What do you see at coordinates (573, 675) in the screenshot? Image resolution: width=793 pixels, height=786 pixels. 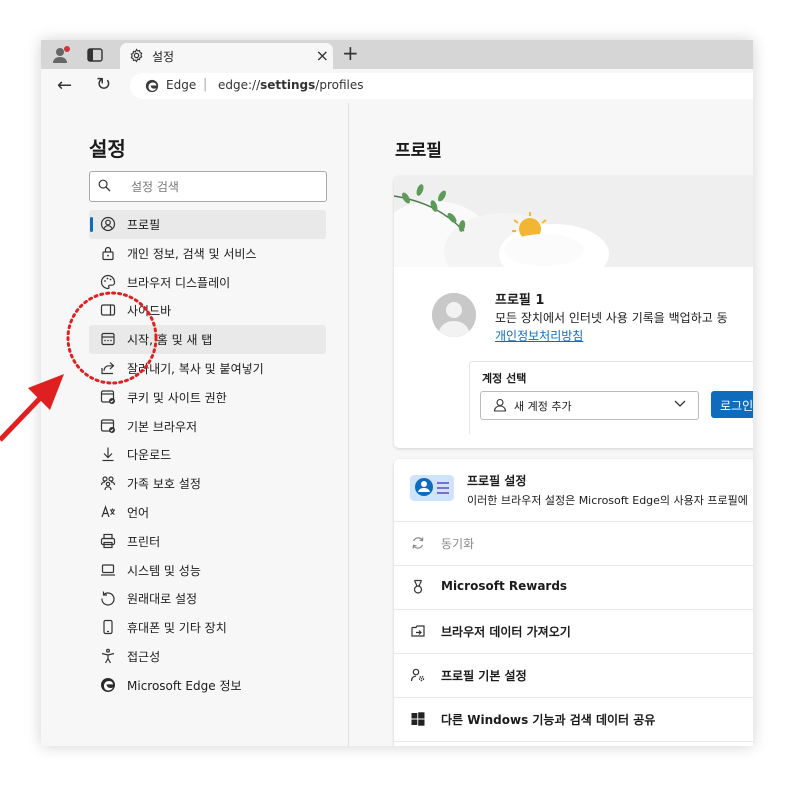 I see `settings-row-profile-preferences: 프로필 기본 설정` at bounding box center [573, 675].